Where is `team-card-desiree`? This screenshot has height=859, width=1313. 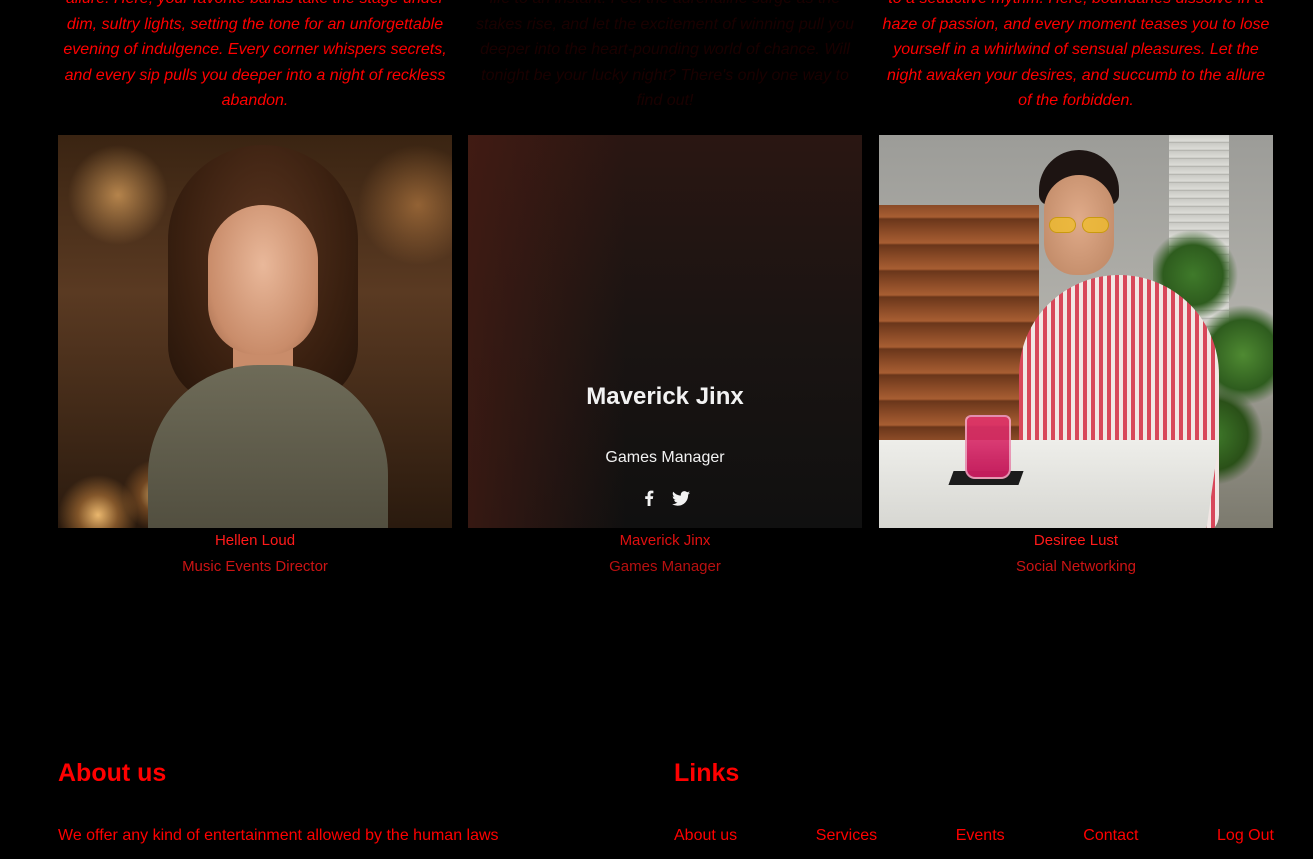
team-card-desiree is located at coordinates (1076, 331).